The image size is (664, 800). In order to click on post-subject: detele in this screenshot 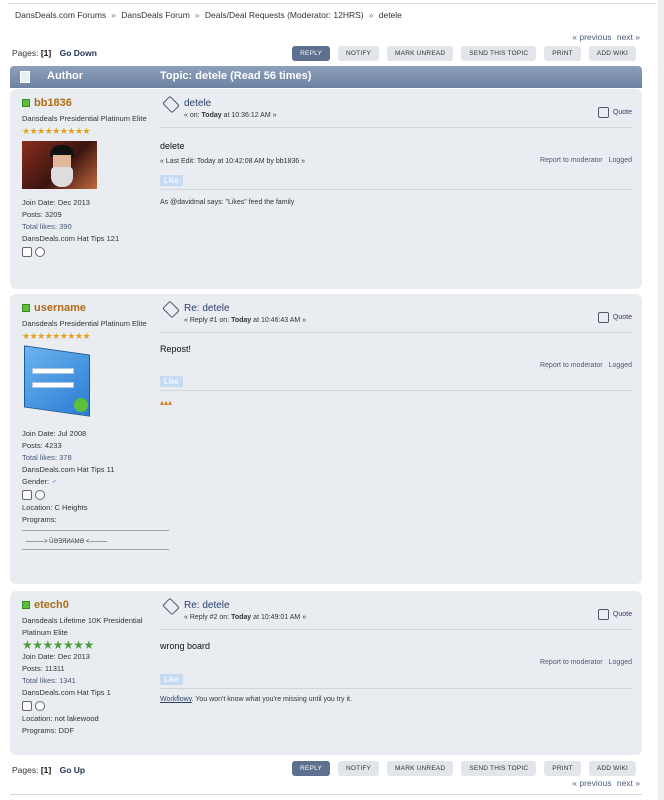, I will do `click(197, 103)`.